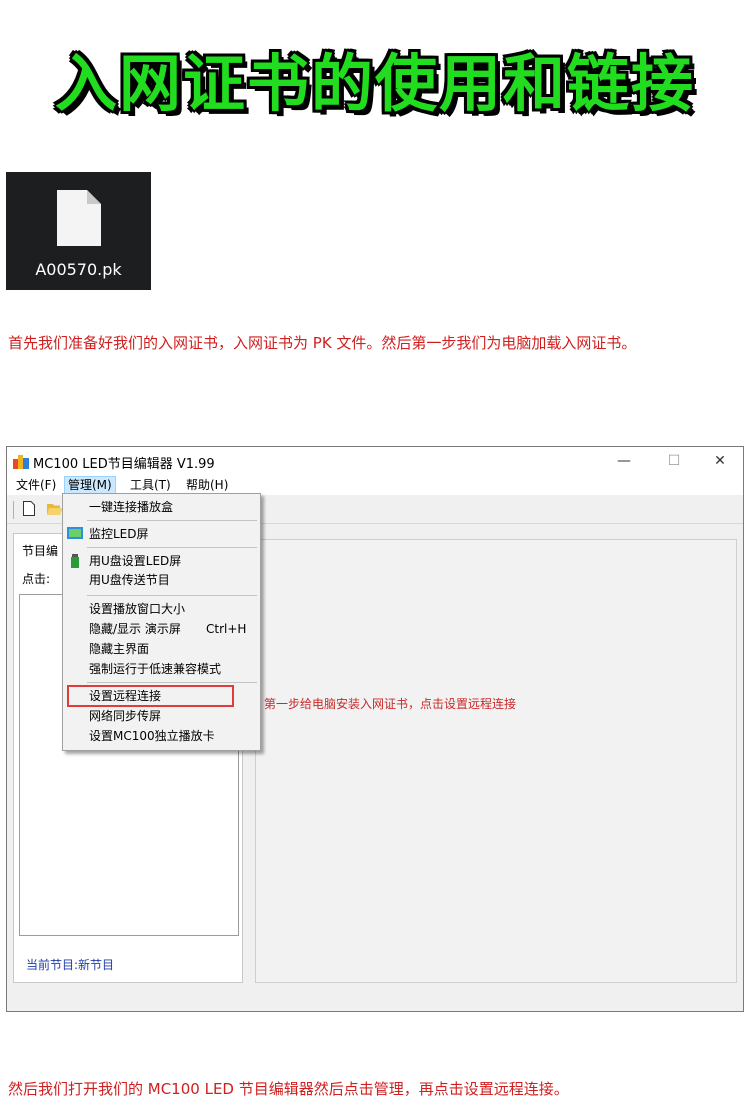 The width and height of the screenshot is (750, 1103). What do you see at coordinates (36, 485) in the screenshot?
I see `menu-file: 文件(F)` at bounding box center [36, 485].